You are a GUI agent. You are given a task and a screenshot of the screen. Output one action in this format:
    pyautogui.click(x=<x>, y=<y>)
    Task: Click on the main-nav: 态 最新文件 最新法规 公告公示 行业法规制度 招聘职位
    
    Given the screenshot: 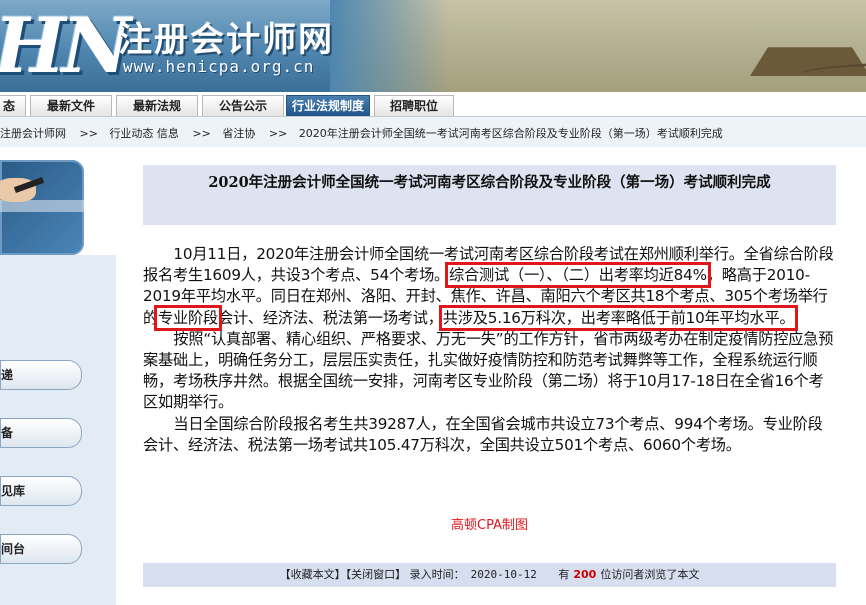 What is the action you would take?
    pyautogui.click(x=433, y=104)
    